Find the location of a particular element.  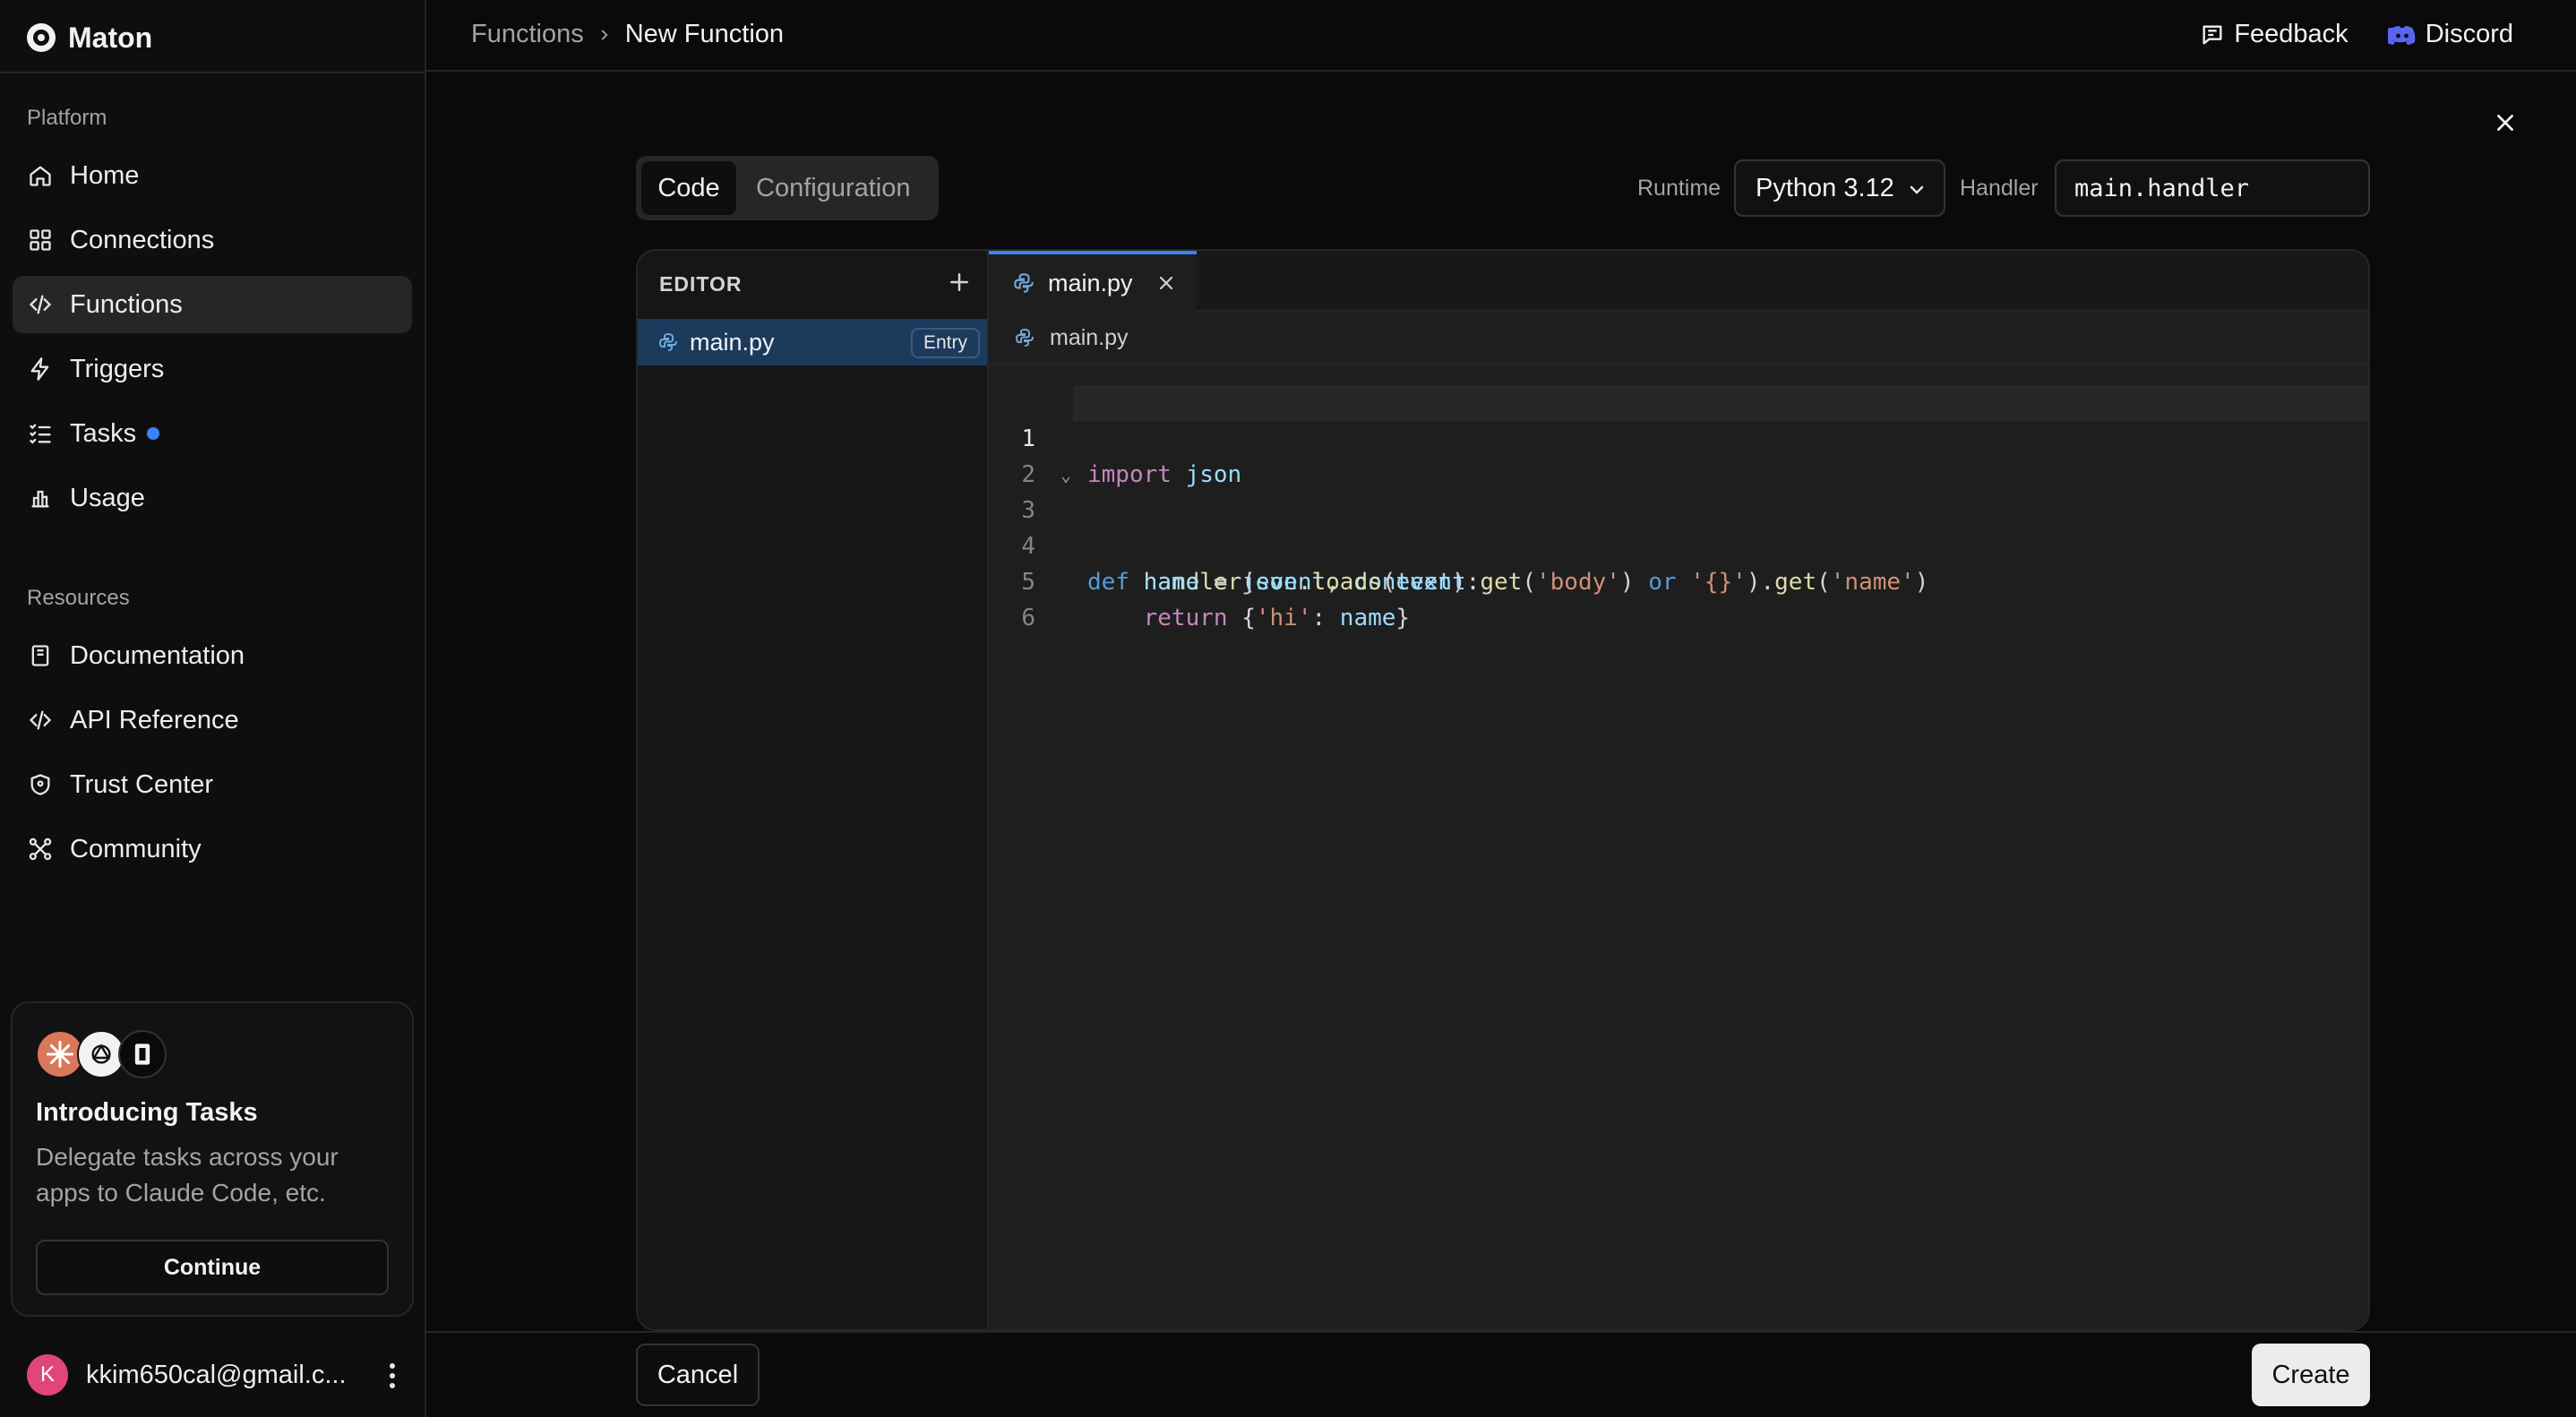

file-name: main.py is located at coordinates (732, 342).